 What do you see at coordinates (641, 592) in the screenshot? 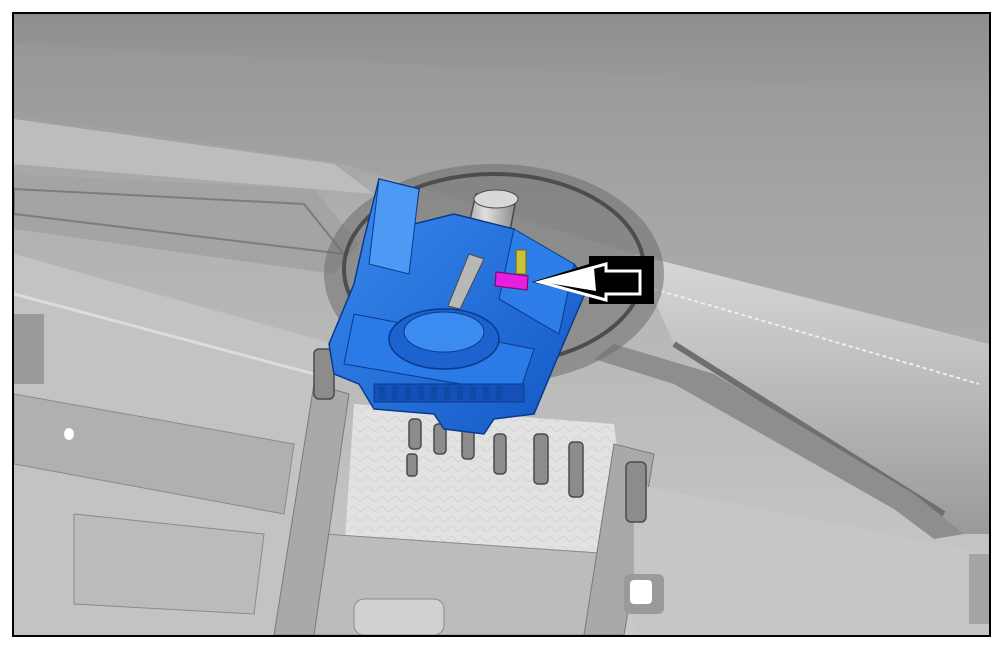
I see `vent-opening` at bounding box center [641, 592].